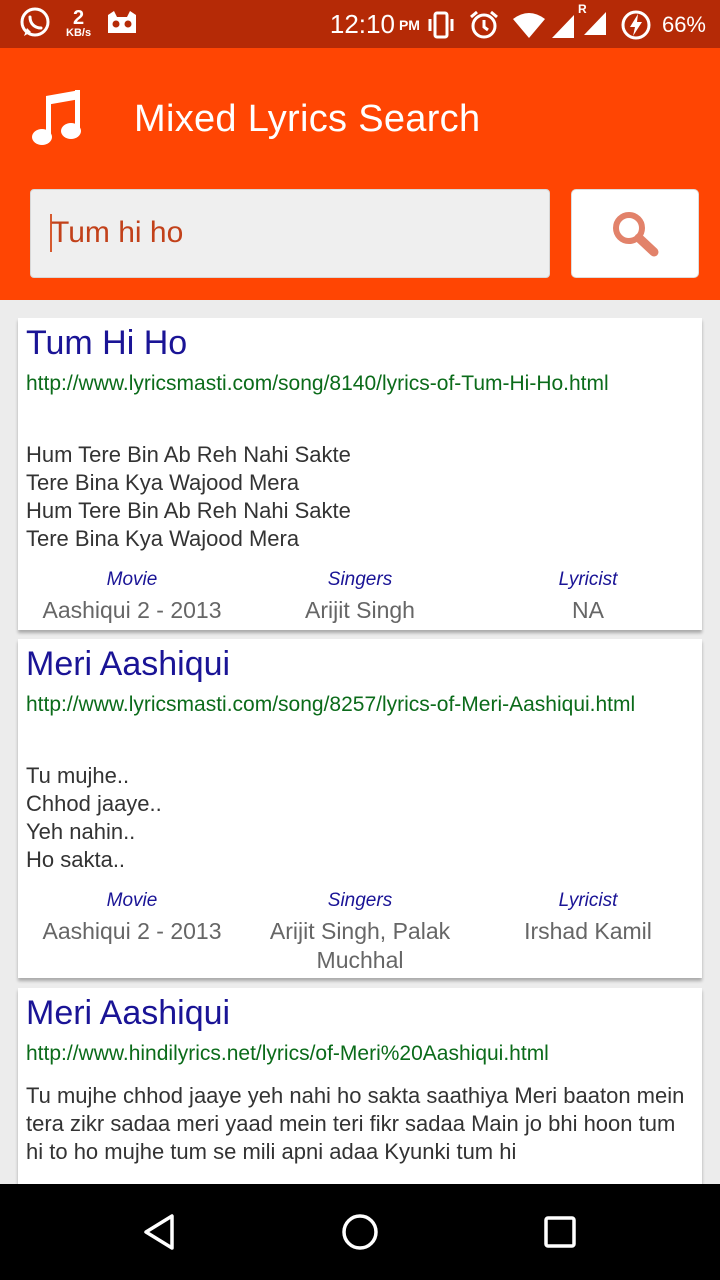 This screenshot has width=720, height=1280. What do you see at coordinates (683, 24) in the screenshot?
I see `battery-percent: 66%` at bounding box center [683, 24].